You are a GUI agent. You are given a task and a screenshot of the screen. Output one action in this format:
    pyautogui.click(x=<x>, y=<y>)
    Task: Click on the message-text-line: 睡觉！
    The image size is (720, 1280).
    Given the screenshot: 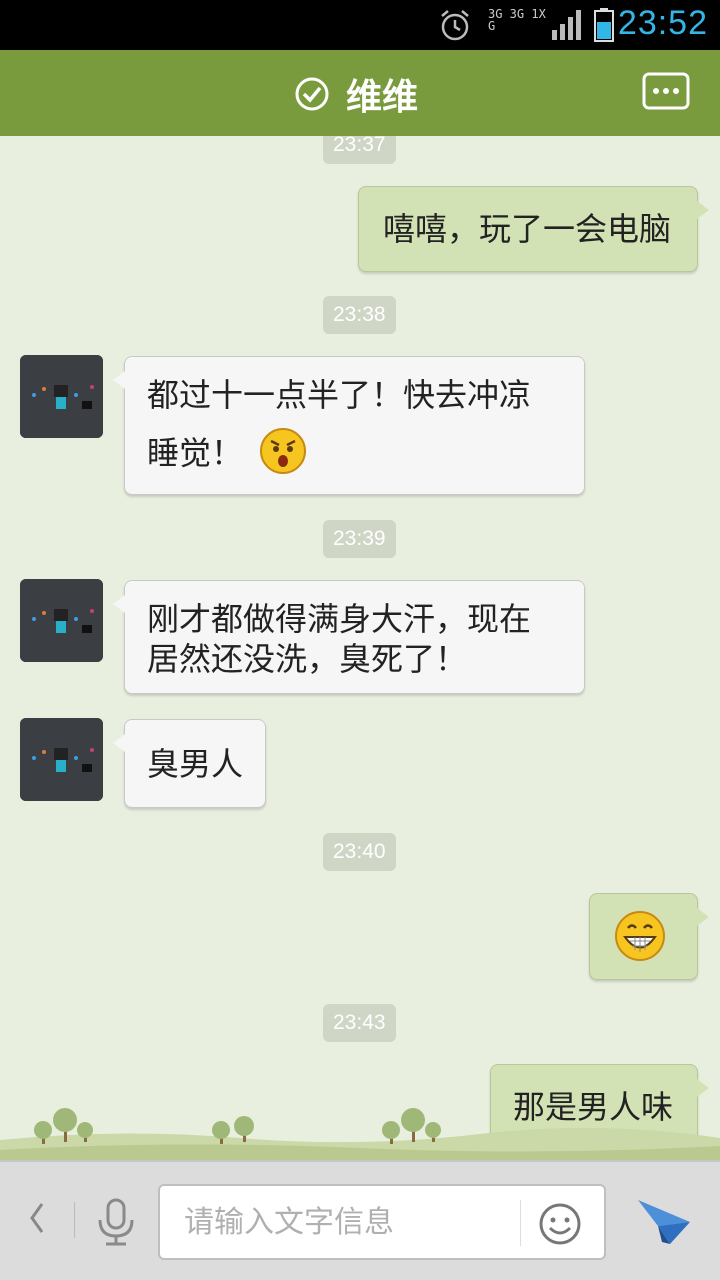 What is the action you would take?
    pyautogui.click(x=195, y=453)
    